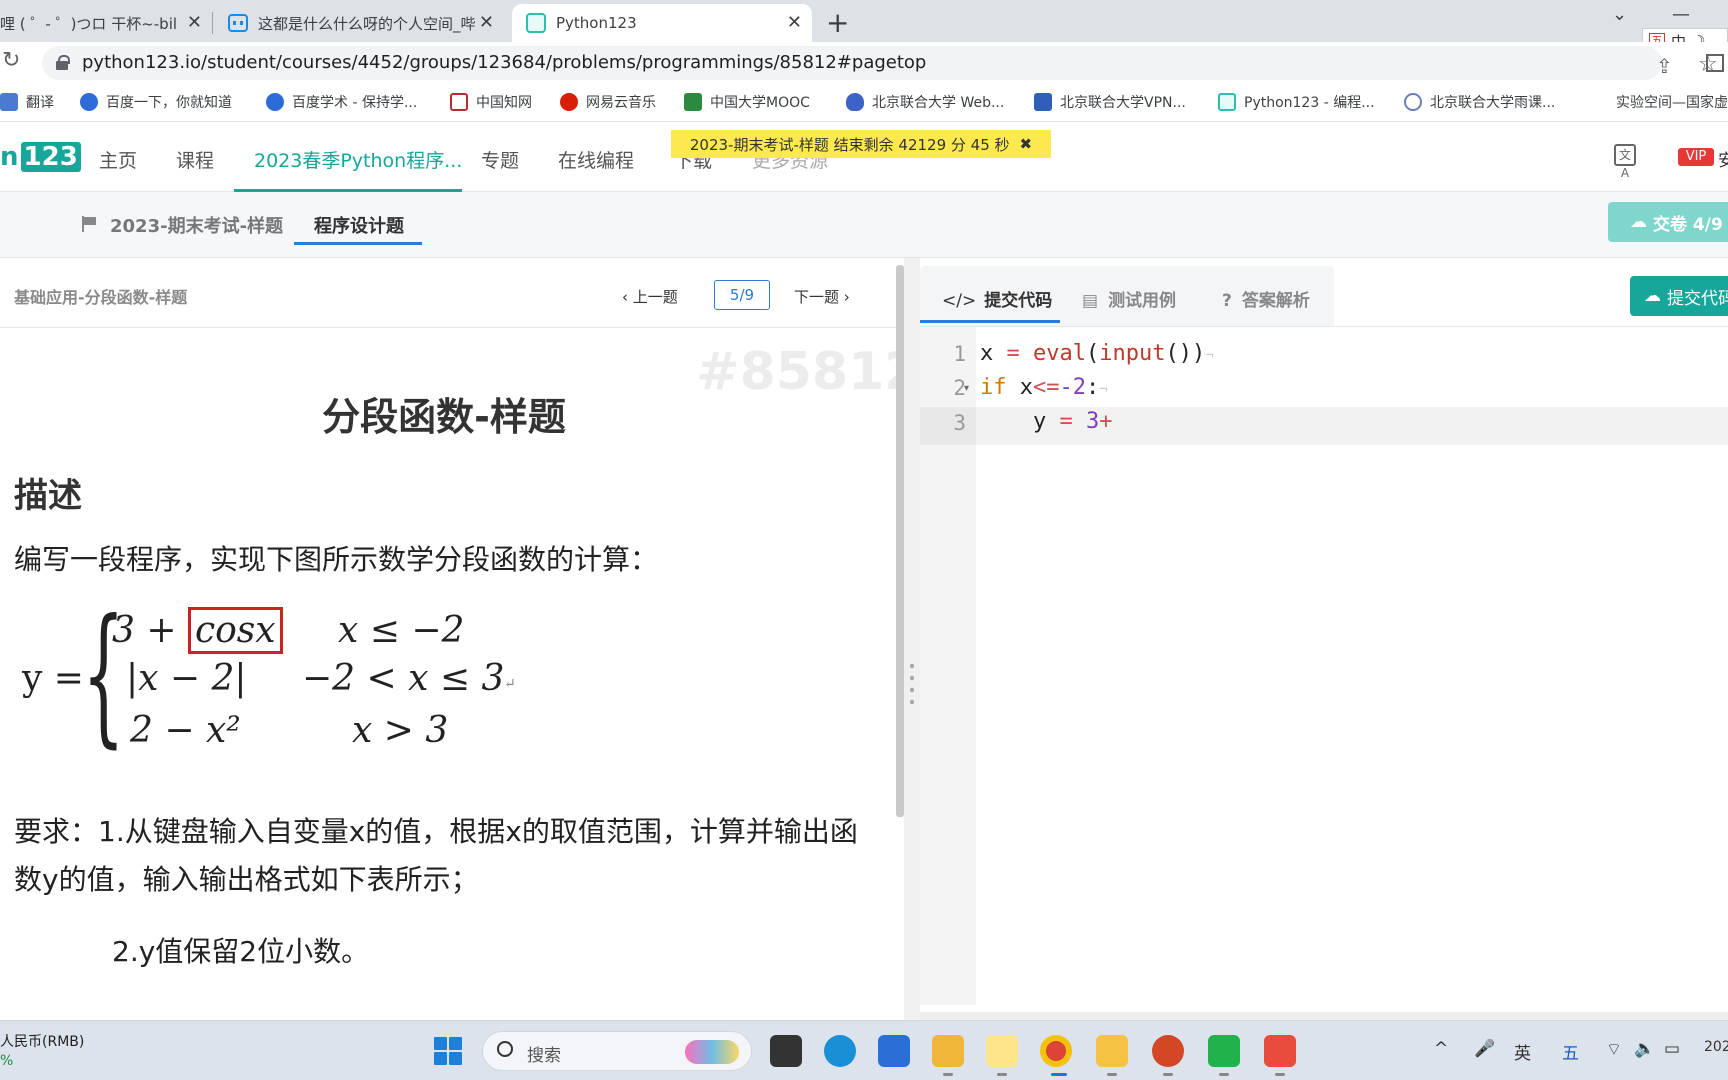 The height and width of the screenshot is (1080, 1728). I want to click on problem-page-indicator: 5/9, so click(742, 295).